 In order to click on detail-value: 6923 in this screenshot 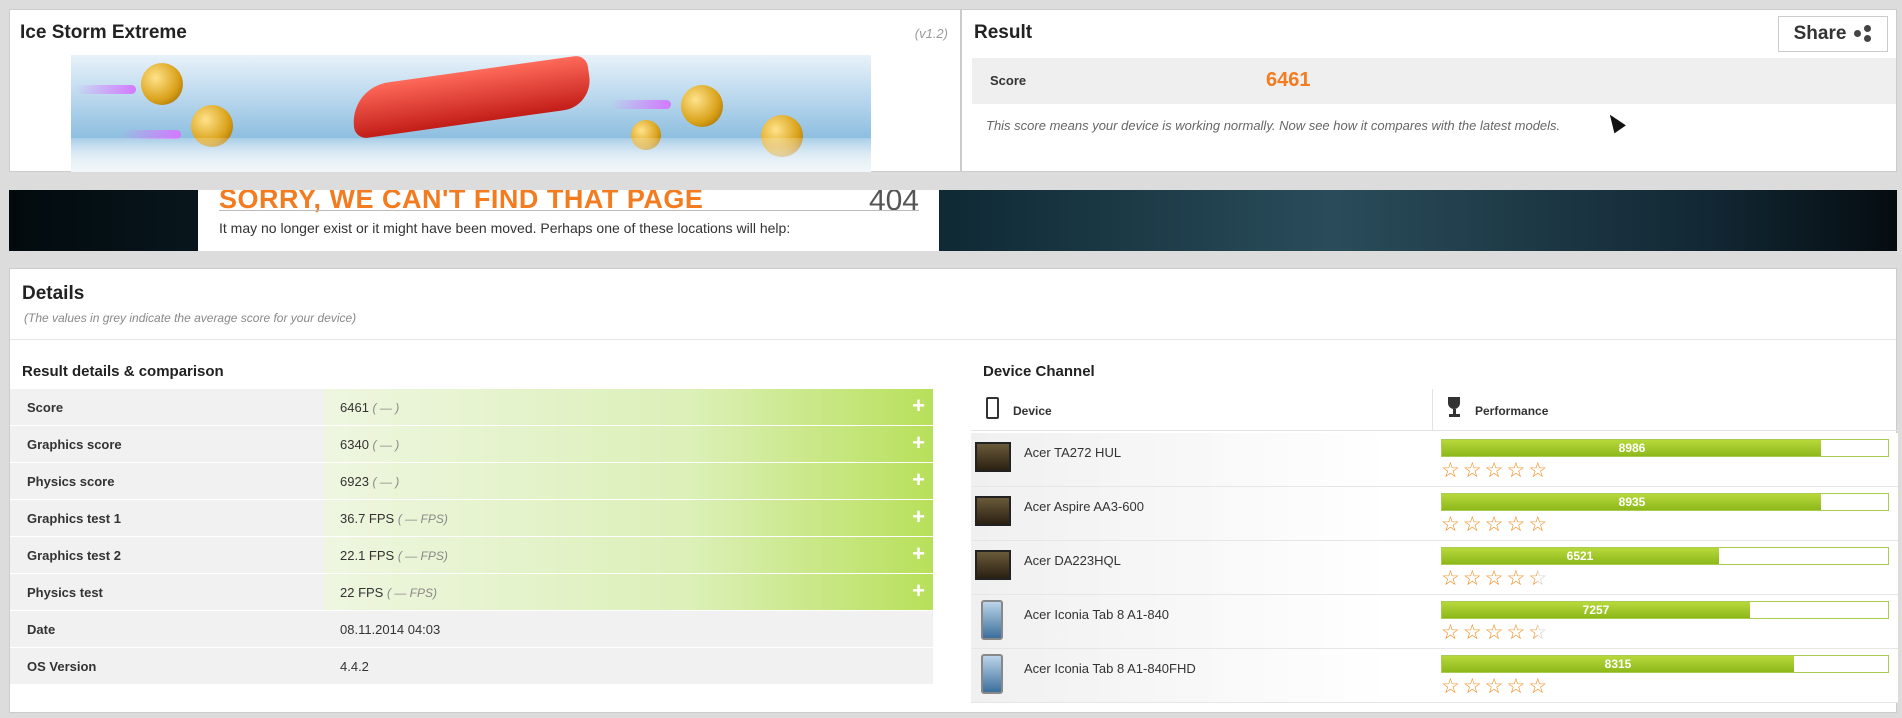, I will do `click(354, 481)`.